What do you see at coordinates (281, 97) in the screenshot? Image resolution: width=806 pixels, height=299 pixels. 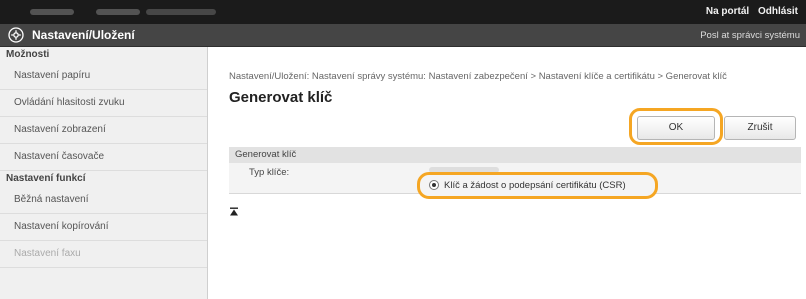 I see `page-title: Generovat klíč` at bounding box center [281, 97].